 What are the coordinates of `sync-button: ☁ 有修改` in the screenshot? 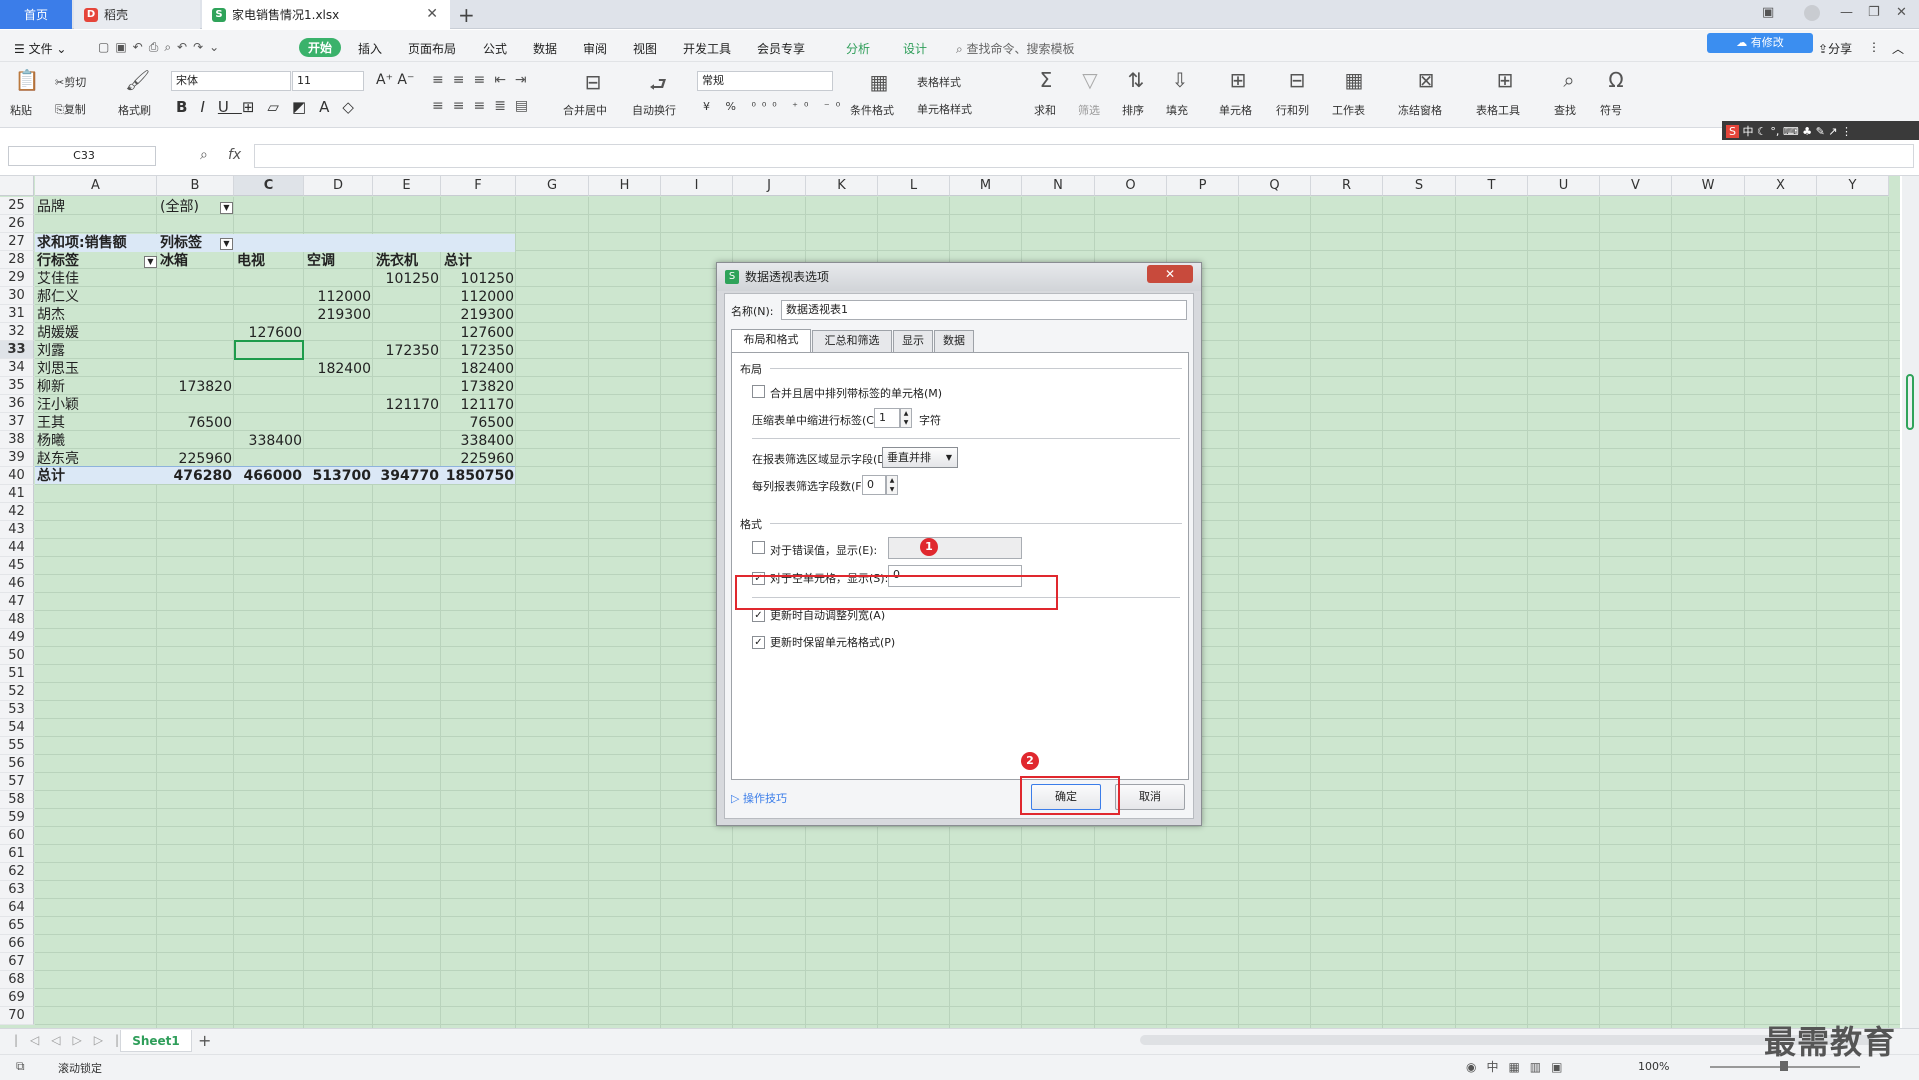 It's located at (1760, 43).